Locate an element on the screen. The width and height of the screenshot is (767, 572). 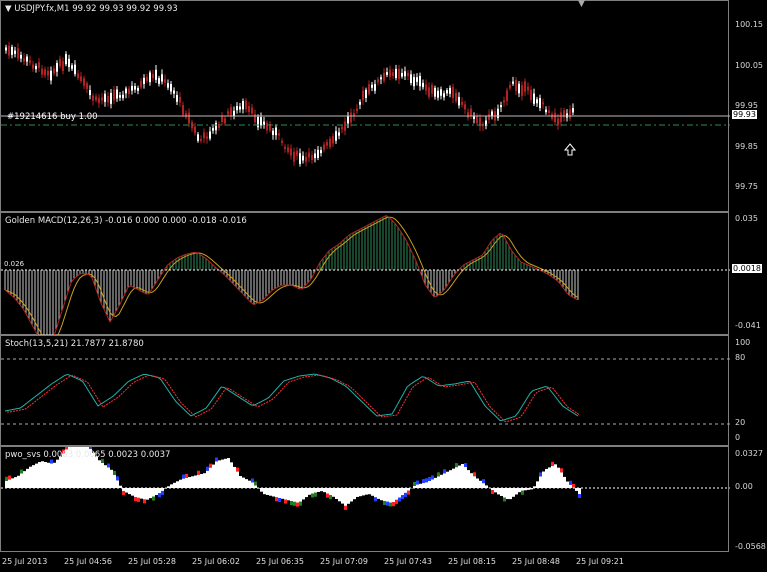
macd-left-marker: 0.026 is located at coordinates (14, 264).